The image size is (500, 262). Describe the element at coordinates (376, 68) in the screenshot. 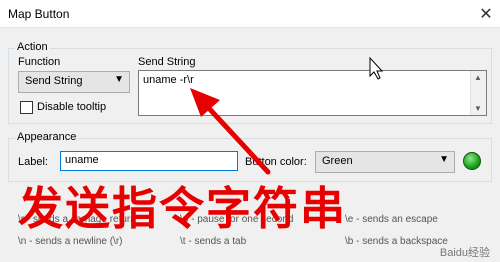

I see `cursor-icon` at that location.